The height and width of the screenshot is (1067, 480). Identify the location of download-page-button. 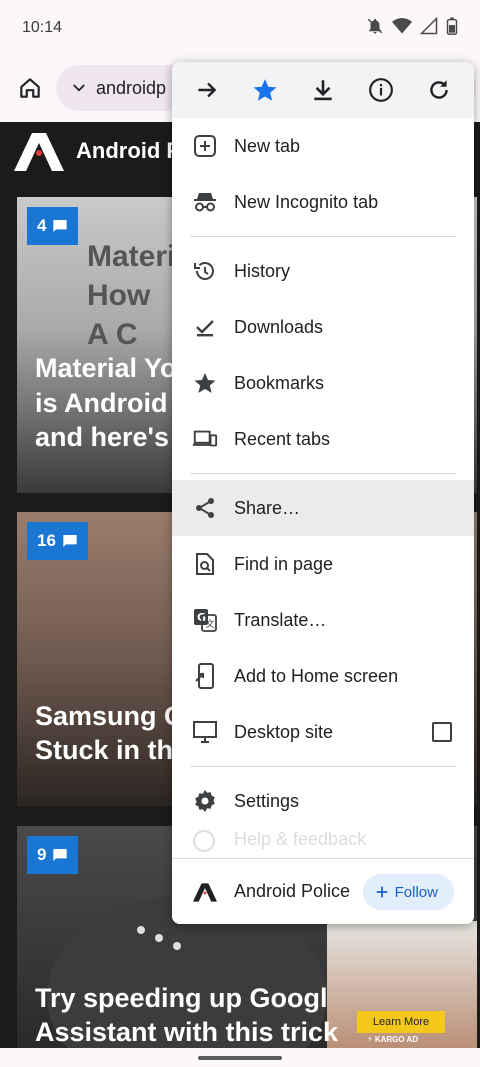
(323, 90).